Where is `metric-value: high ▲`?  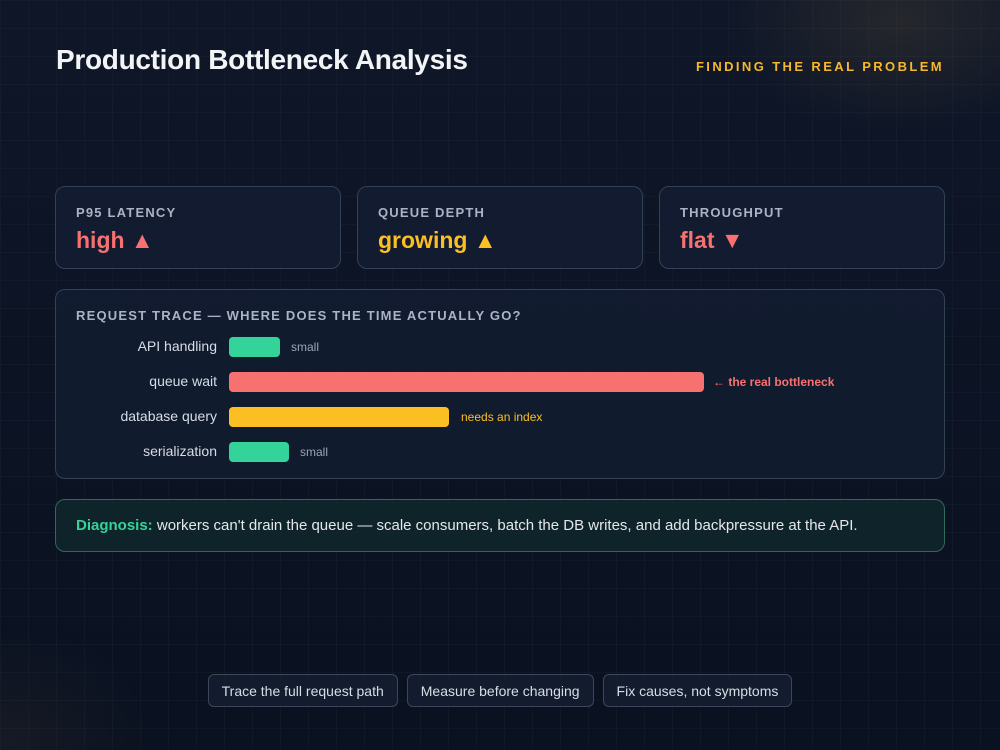
metric-value: high ▲ is located at coordinates (115, 240).